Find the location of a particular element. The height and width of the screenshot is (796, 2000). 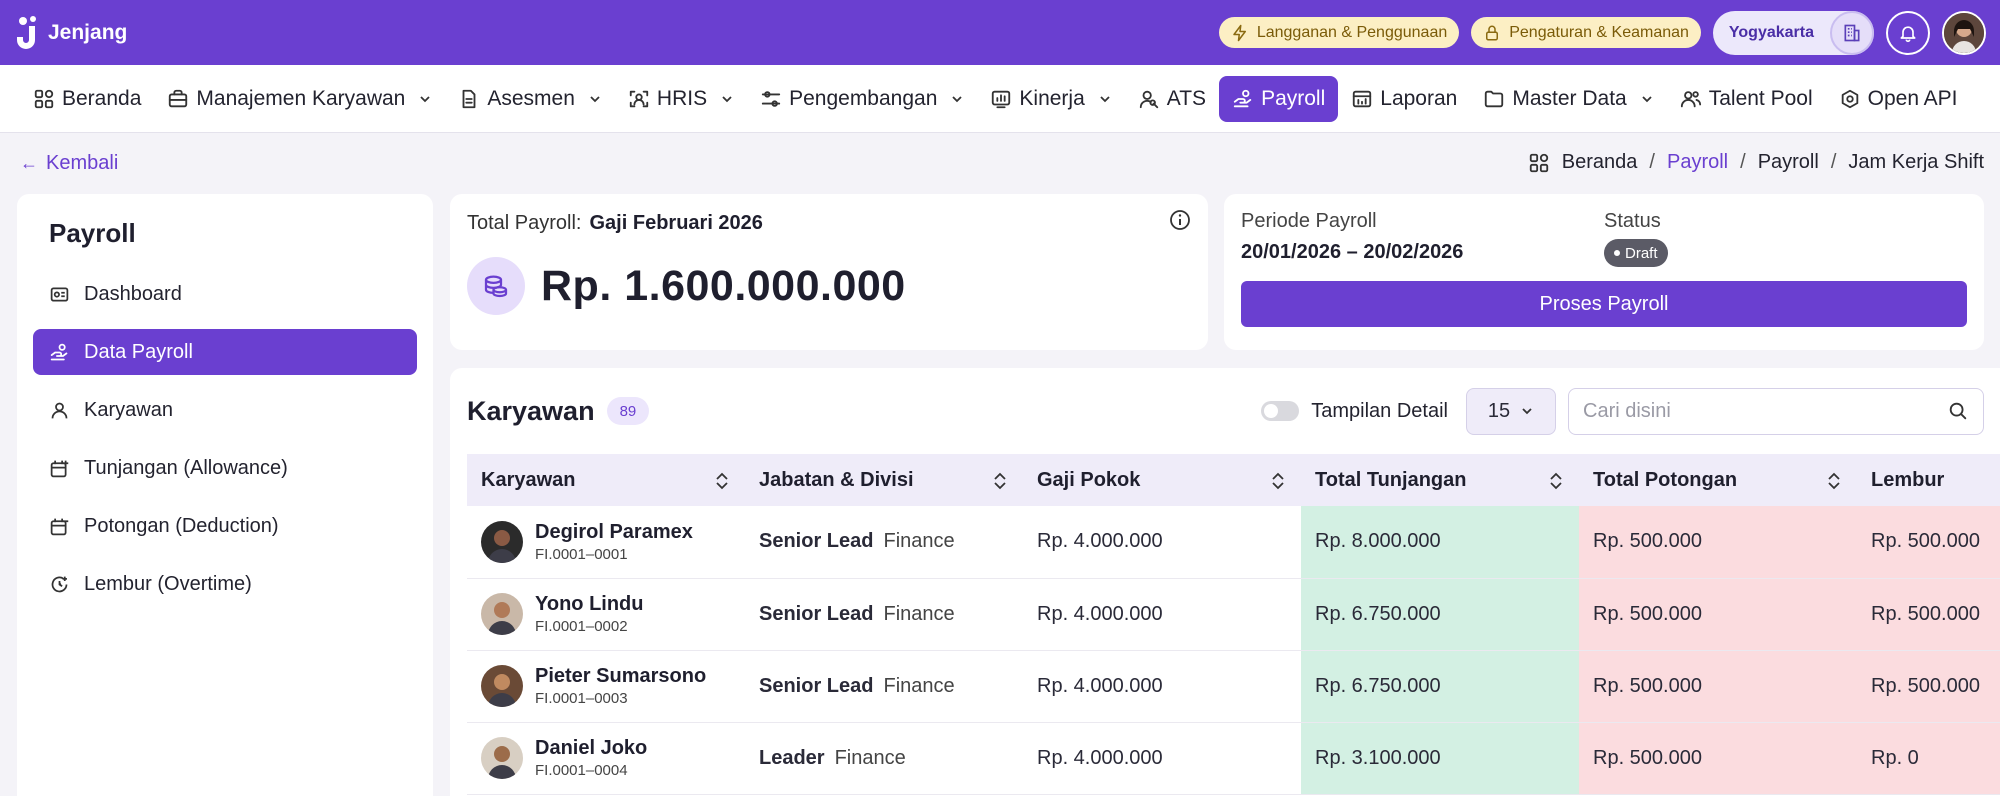

nav-item-open-api: Open API is located at coordinates (1898, 99).